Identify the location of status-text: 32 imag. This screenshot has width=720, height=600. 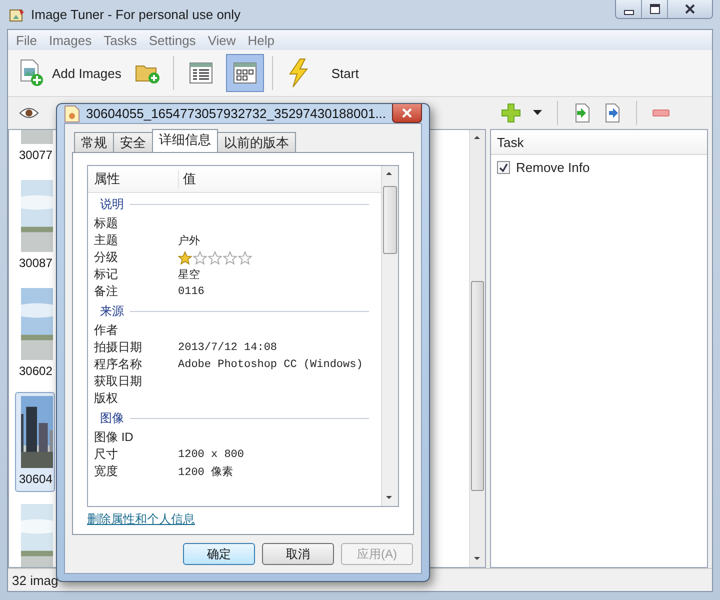
(35, 580).